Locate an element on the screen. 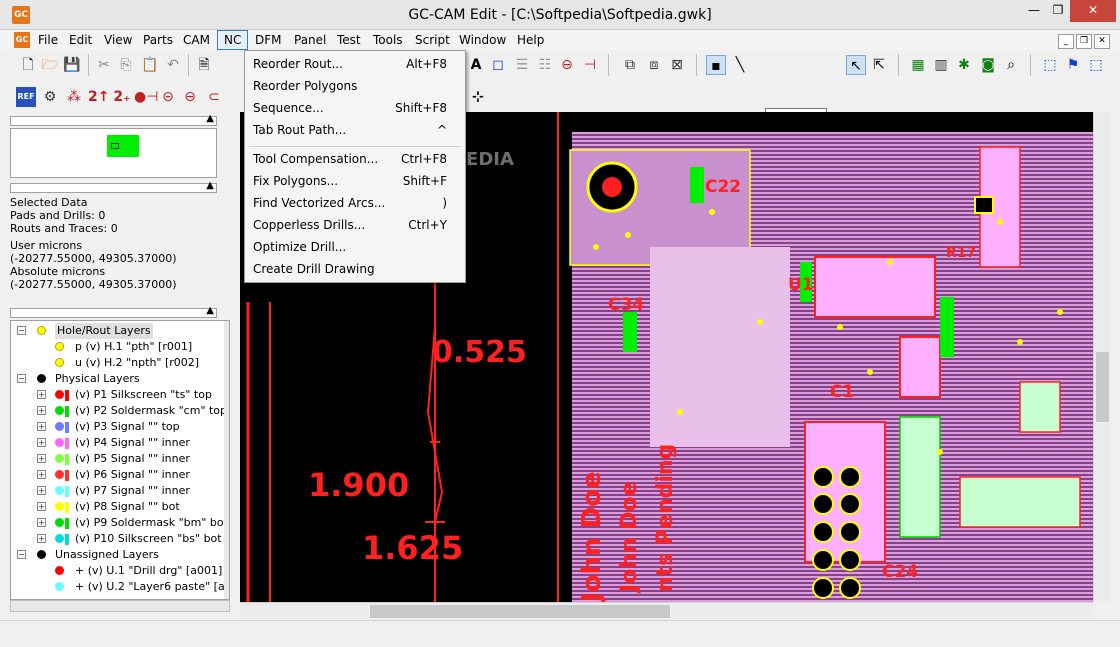 The height and width of the screenshot is (647, 1120). line-mode-icon: ╲ is located at coordinates (740, 65).